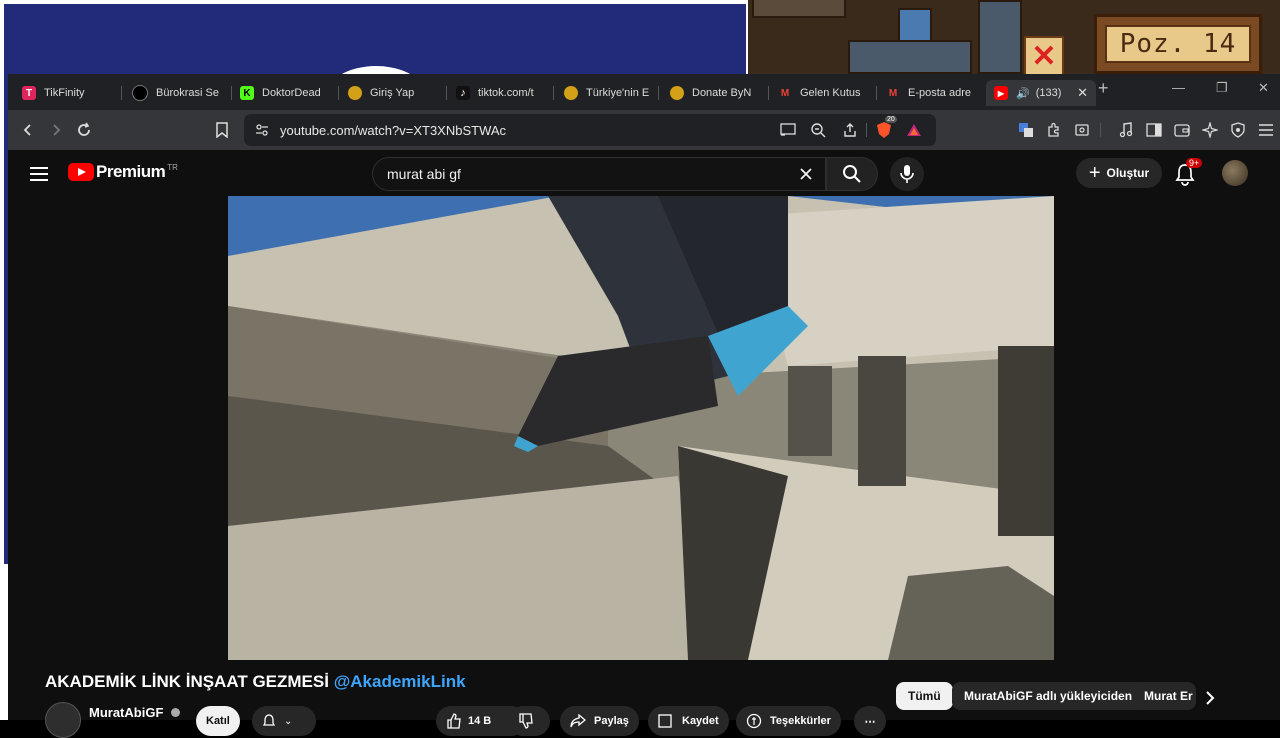  Describe the element at coordinates (870, 721) in the screenshot. I see `more-actions-button: ⋯` at that location.